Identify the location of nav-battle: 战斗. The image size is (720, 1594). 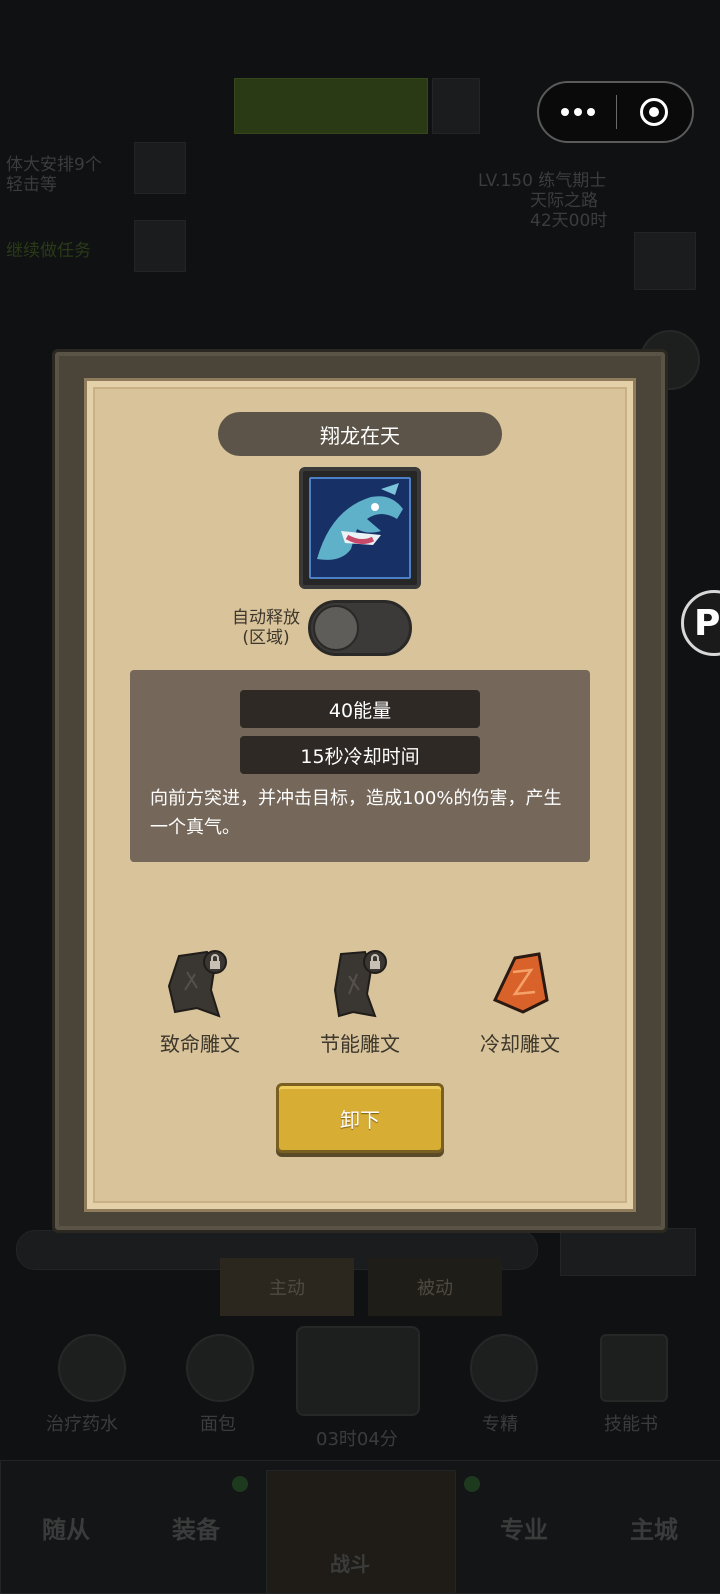
(350, 1564).